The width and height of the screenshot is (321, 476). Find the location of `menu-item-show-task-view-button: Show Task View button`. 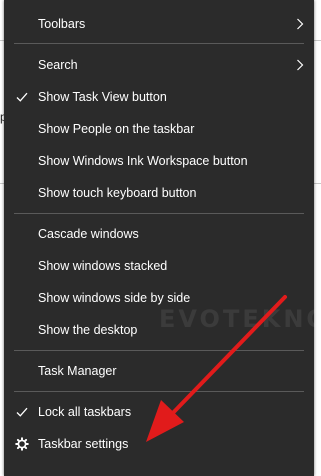

menu-item-show-task-view-button: Show Task View button is located at coordinates (159, 97).